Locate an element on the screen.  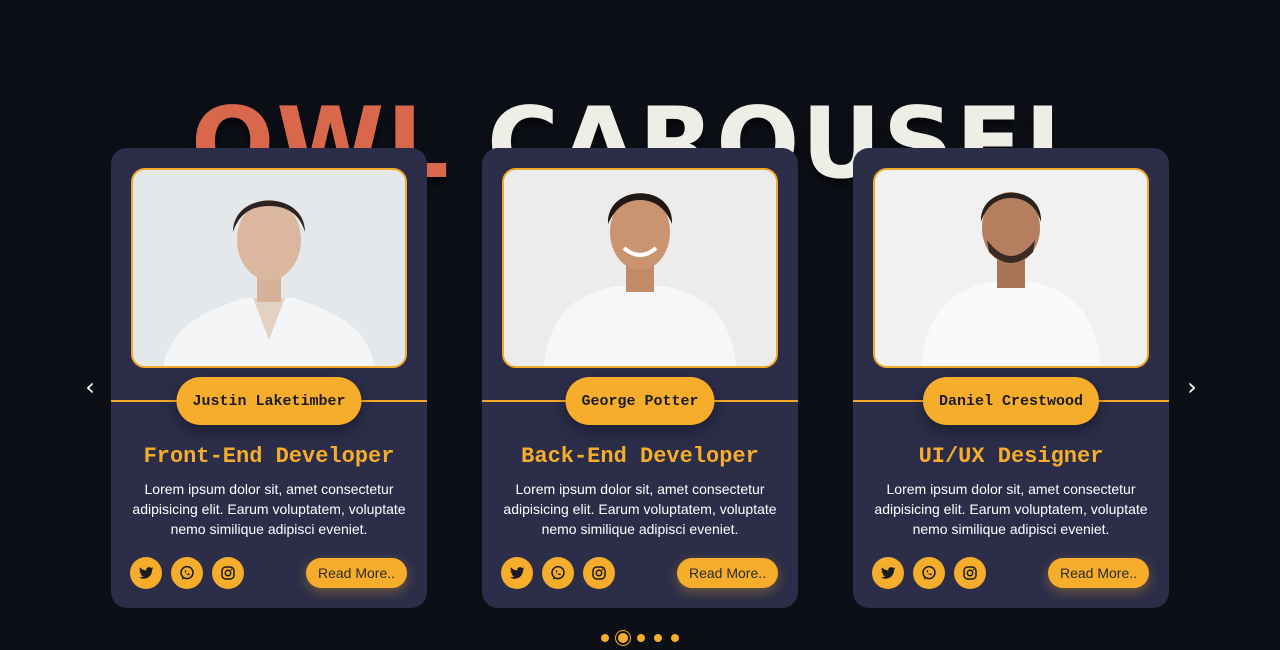
profile-name: George Potter is located at coordinates (640, 401).